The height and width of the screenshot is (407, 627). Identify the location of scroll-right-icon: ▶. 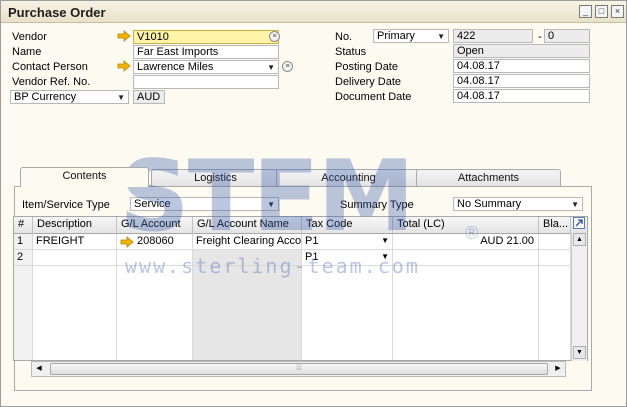
(558, 369).